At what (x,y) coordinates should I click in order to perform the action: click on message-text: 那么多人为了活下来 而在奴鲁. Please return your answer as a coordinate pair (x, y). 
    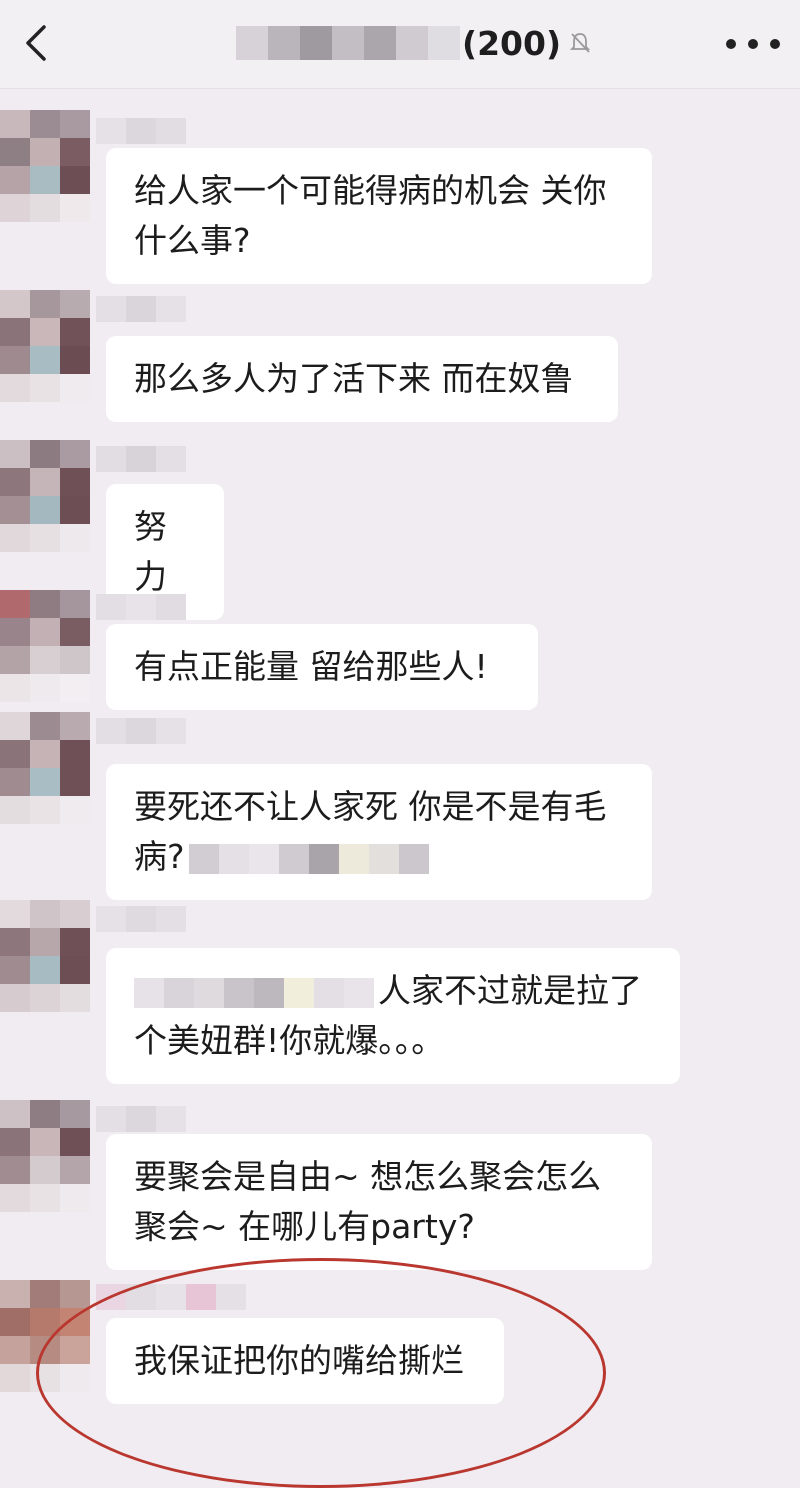
    Looking at the image, I should click on (354, 378).